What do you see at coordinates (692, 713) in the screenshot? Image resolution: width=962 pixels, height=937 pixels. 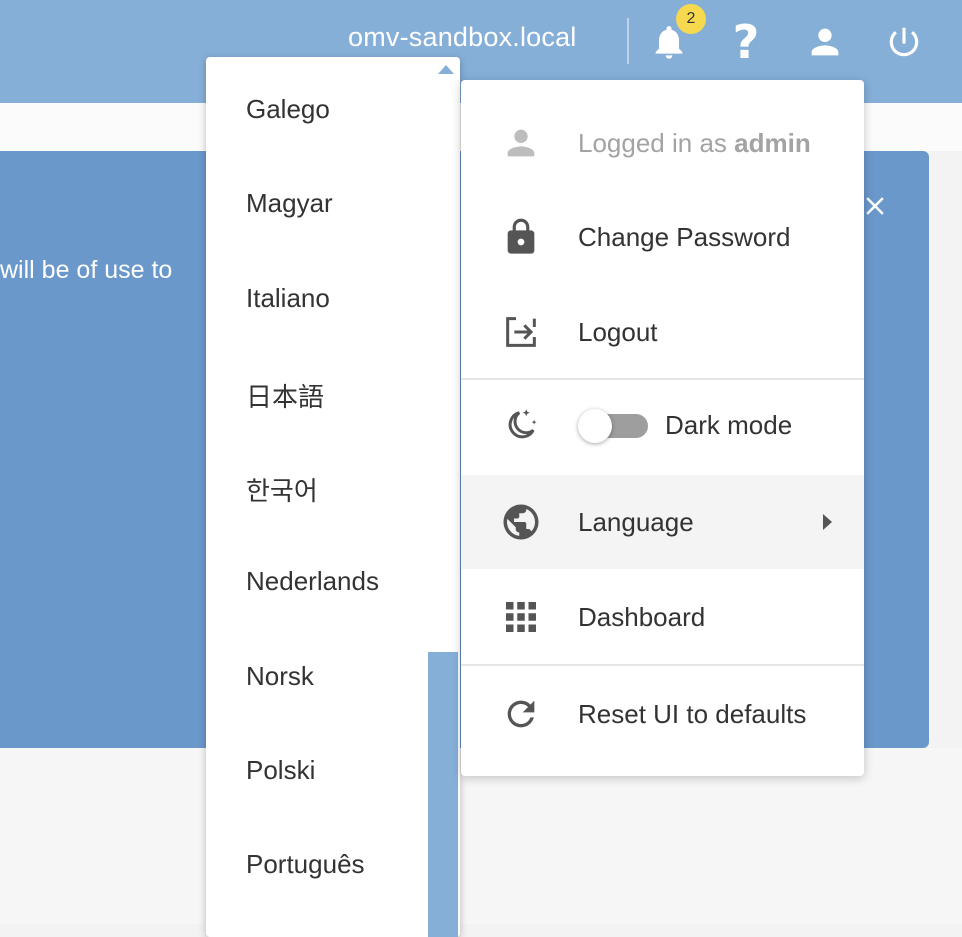 I see `reset-ui-label: Reset UI to defaults` at bounding box center [692, 713].